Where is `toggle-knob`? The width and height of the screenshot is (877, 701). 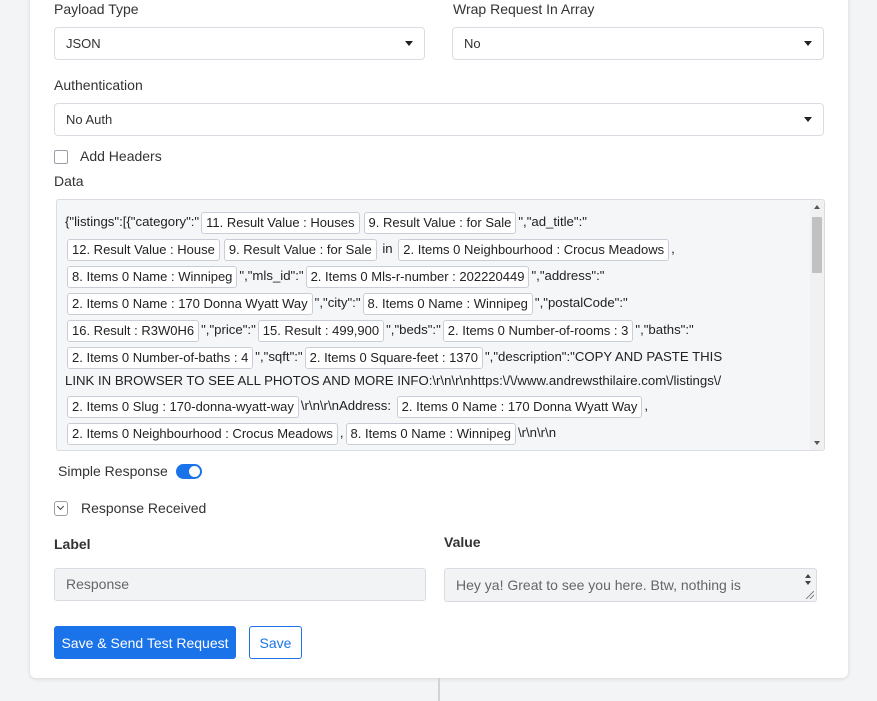
toggle-knob is located at coordinates (194, 471).